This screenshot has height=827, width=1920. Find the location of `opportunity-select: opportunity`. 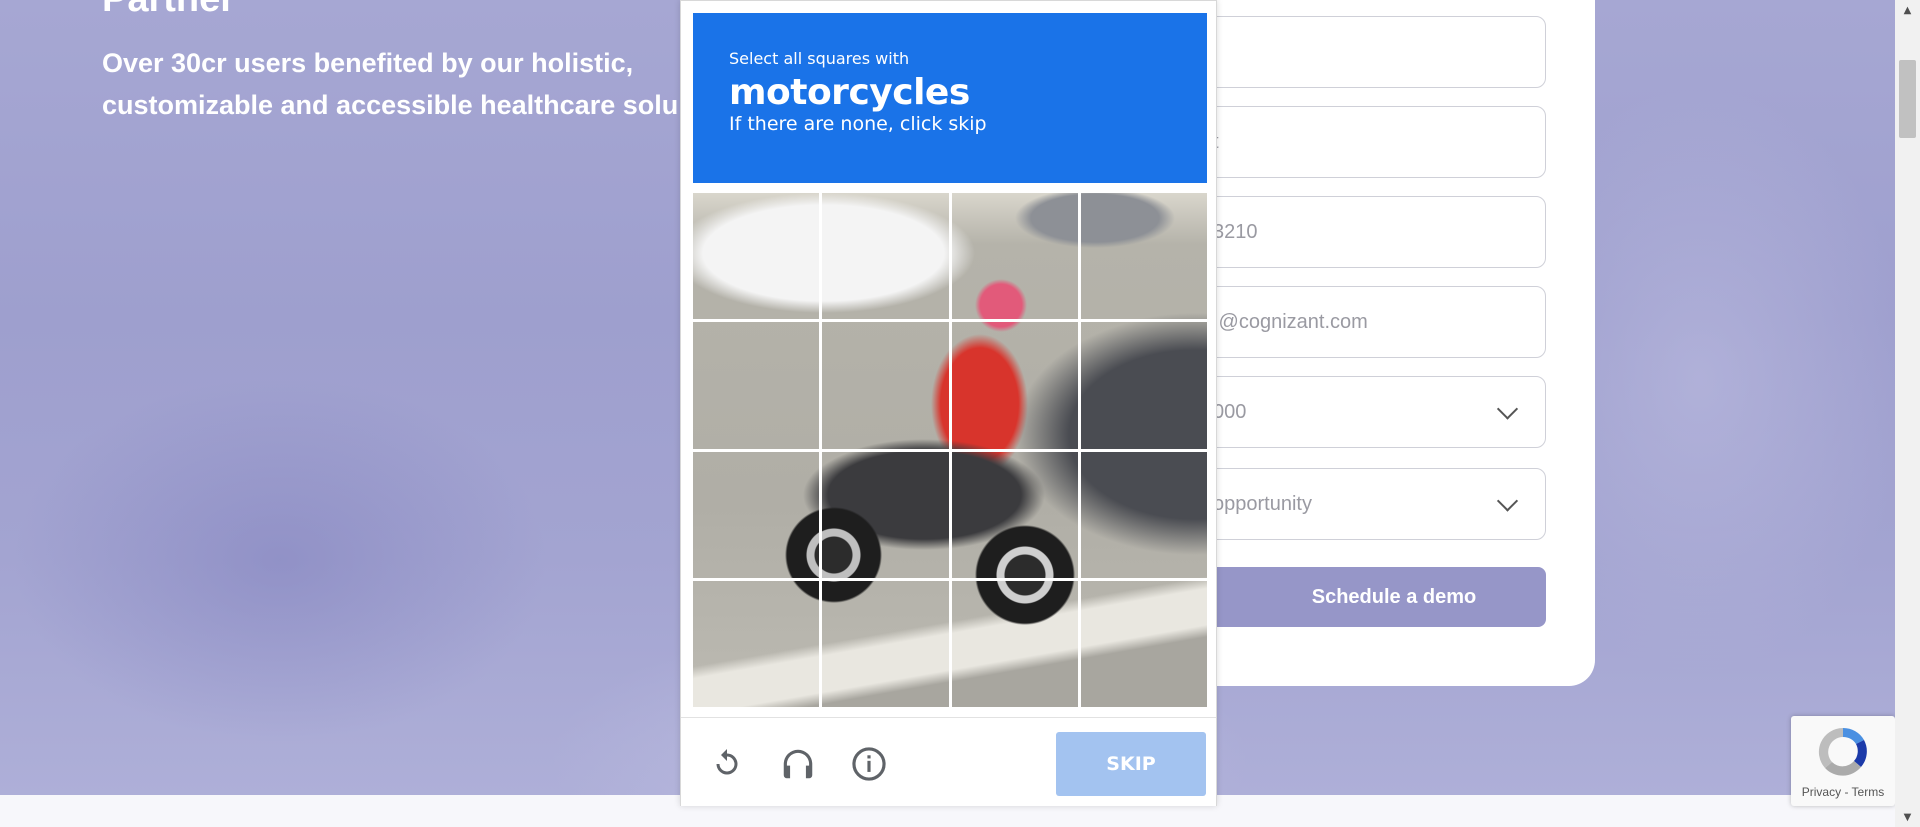

opportunity-select: opportunity is located at coordinates (1357, 504).